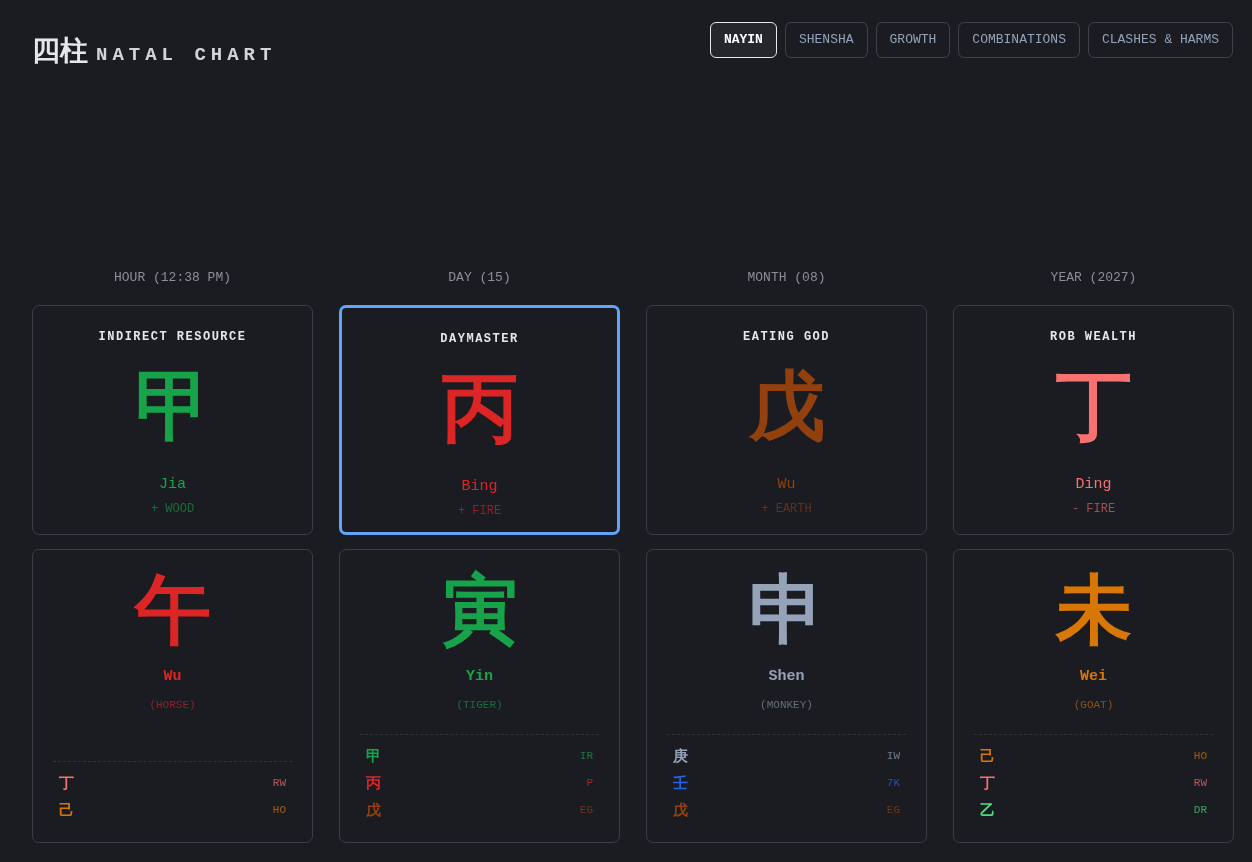 The width and height of the screenshot is (1252, 862). I want to click on pillar-heading: MONTH (08), so click(786, 278).